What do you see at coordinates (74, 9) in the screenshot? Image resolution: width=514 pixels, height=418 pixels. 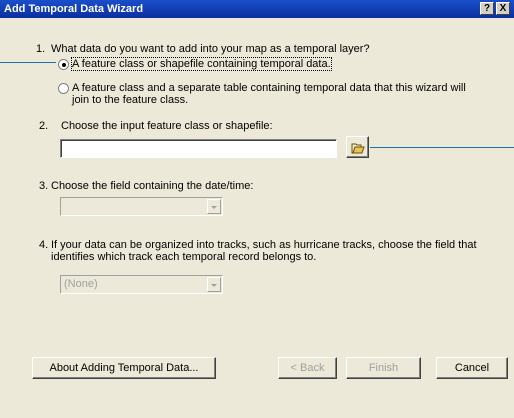 I see `window-title: Add Temporal Data Wizard` at bounding box center [74, 9].